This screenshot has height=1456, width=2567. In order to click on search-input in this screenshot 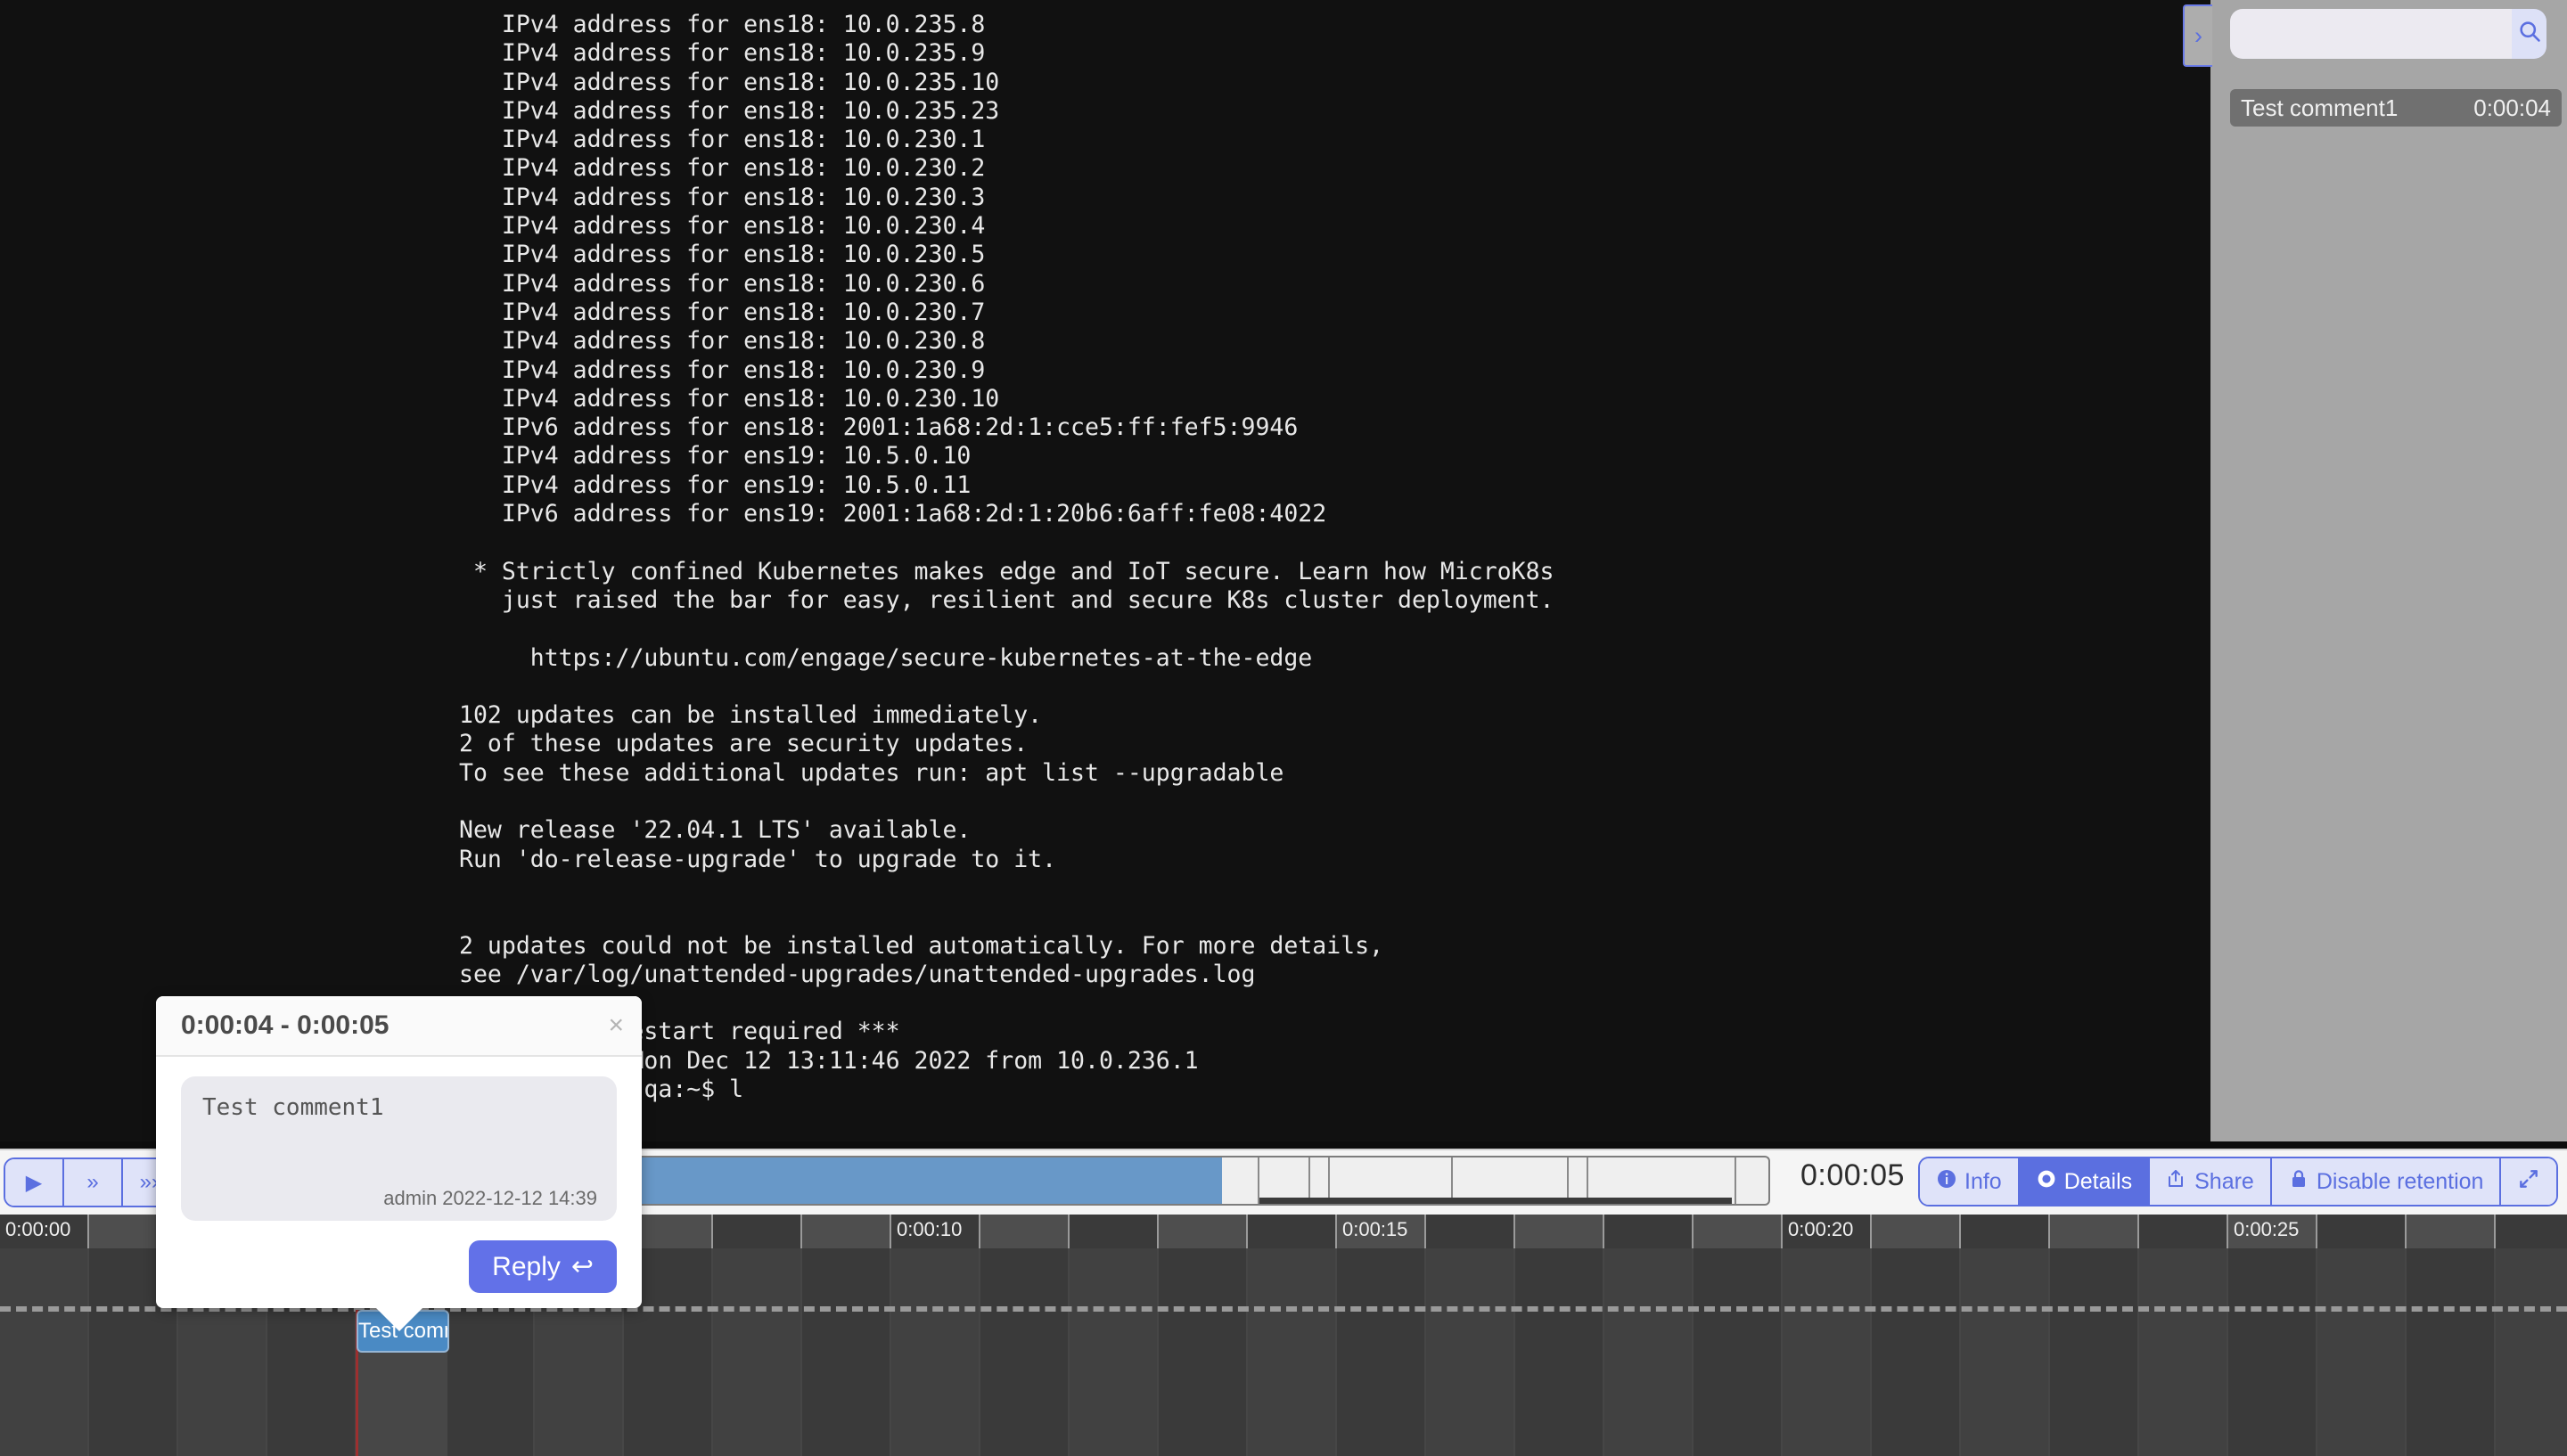, I will do `click(2371, 34)`.